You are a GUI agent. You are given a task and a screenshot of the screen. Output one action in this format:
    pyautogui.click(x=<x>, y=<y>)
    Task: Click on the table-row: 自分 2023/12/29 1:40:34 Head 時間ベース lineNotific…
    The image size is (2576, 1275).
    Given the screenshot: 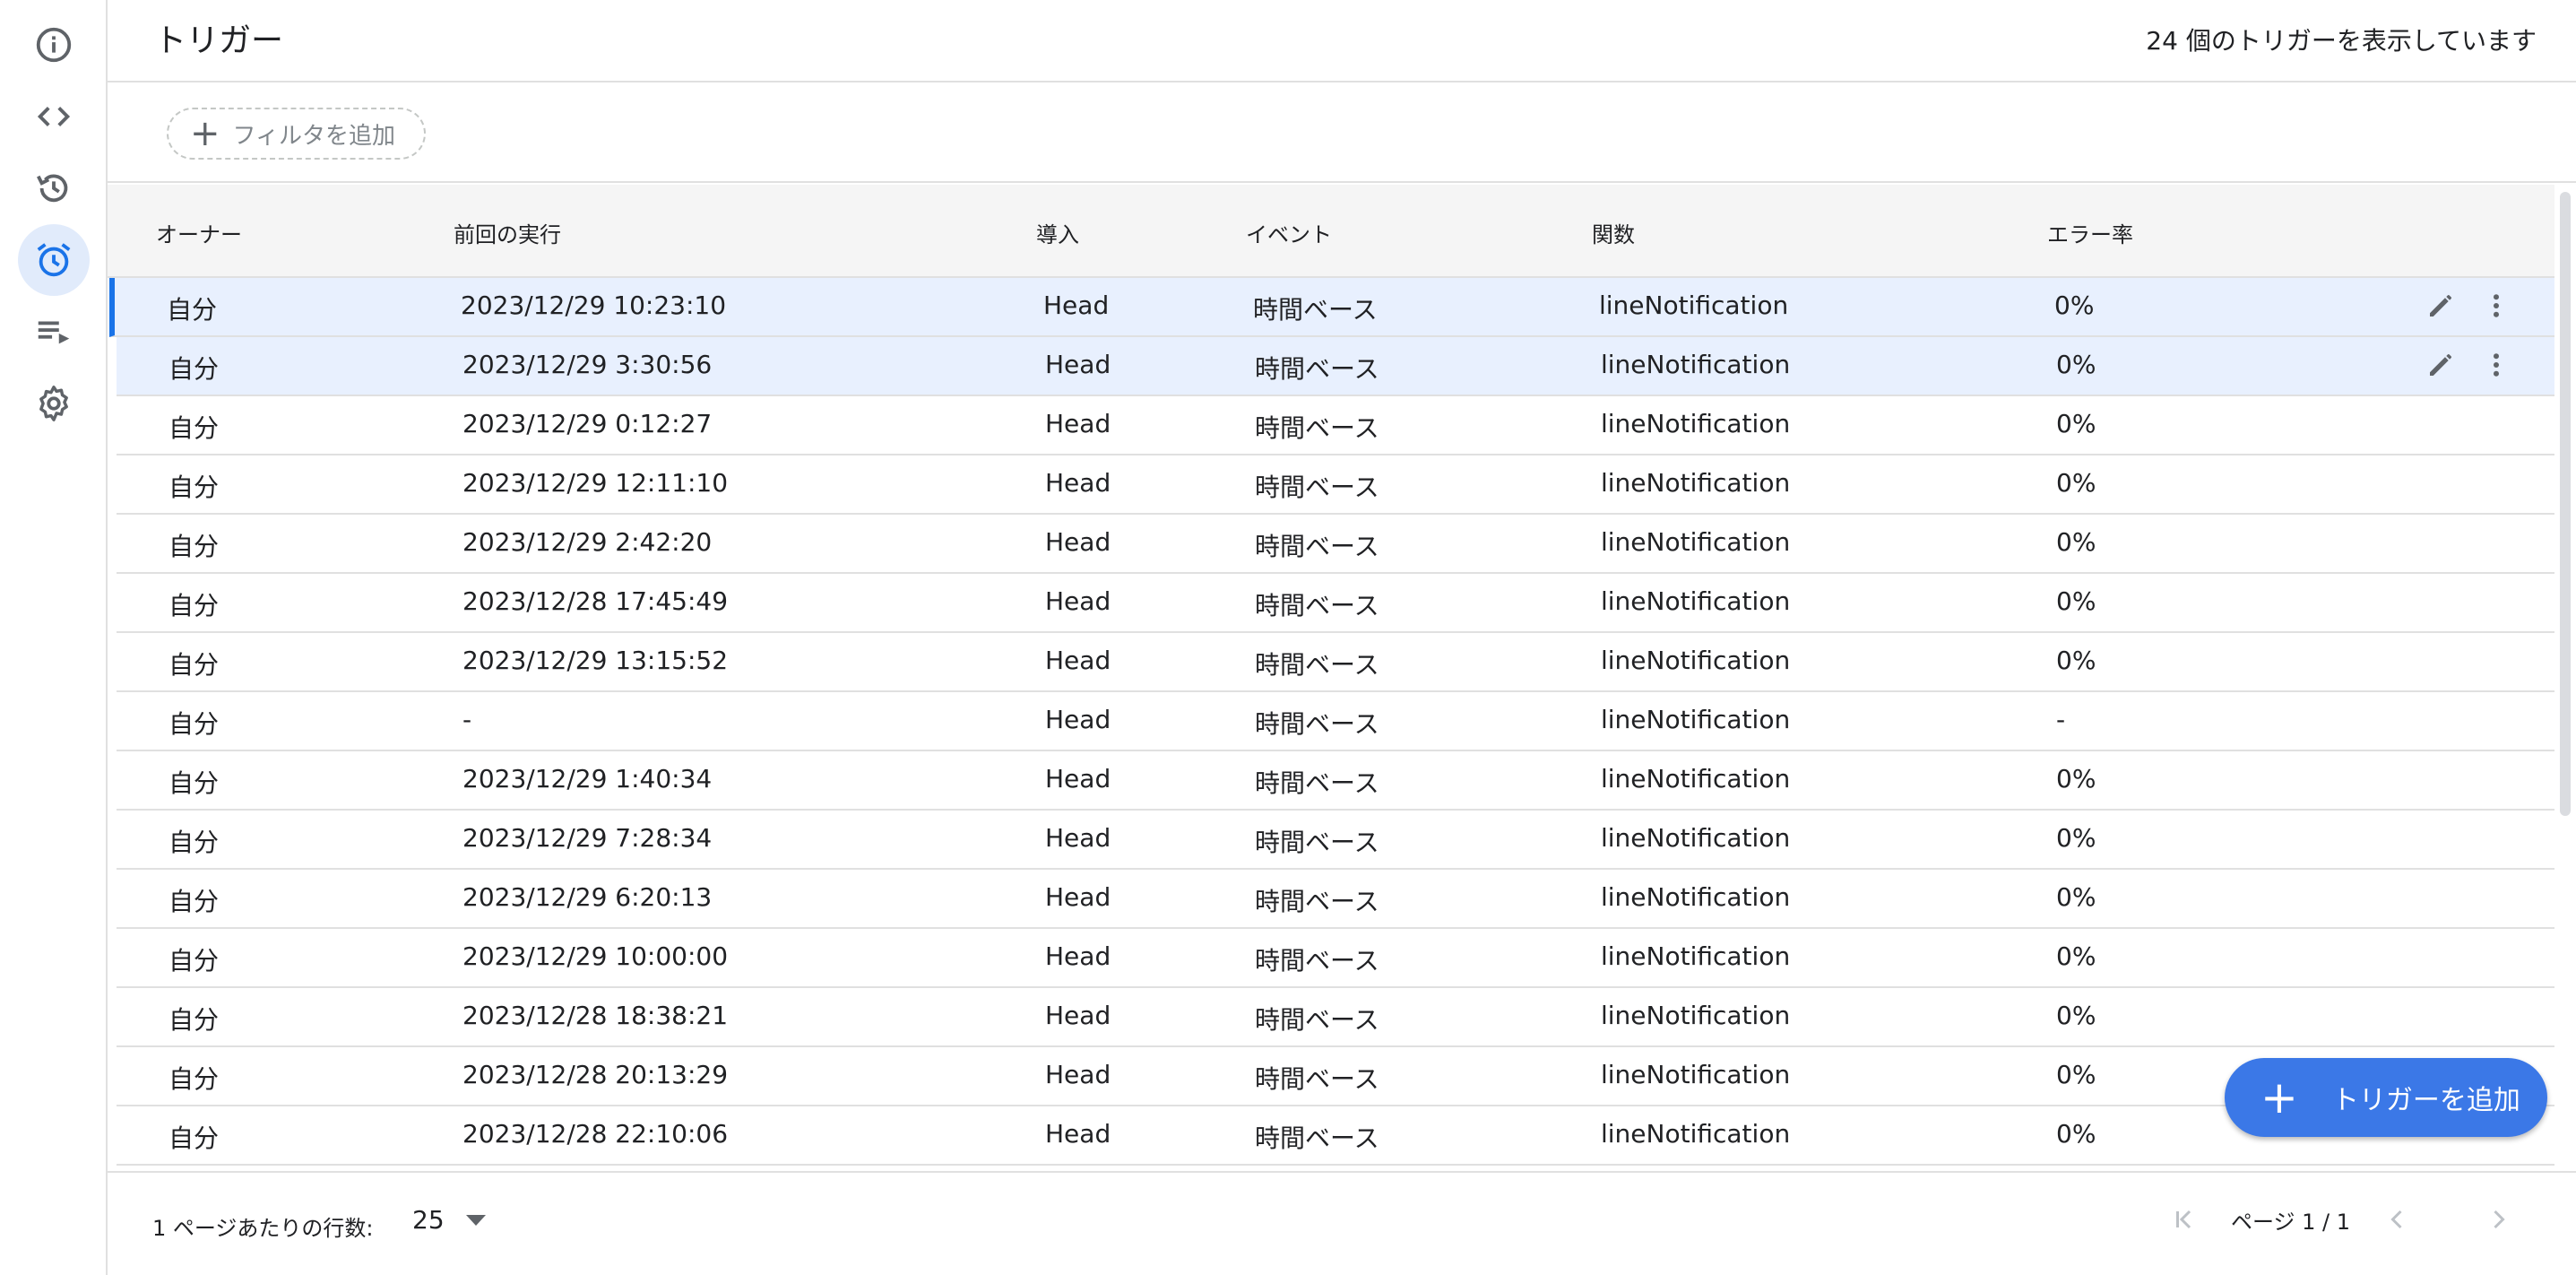 What is the action you would take?
    pyautogui.click(x=1335, y=781)
    